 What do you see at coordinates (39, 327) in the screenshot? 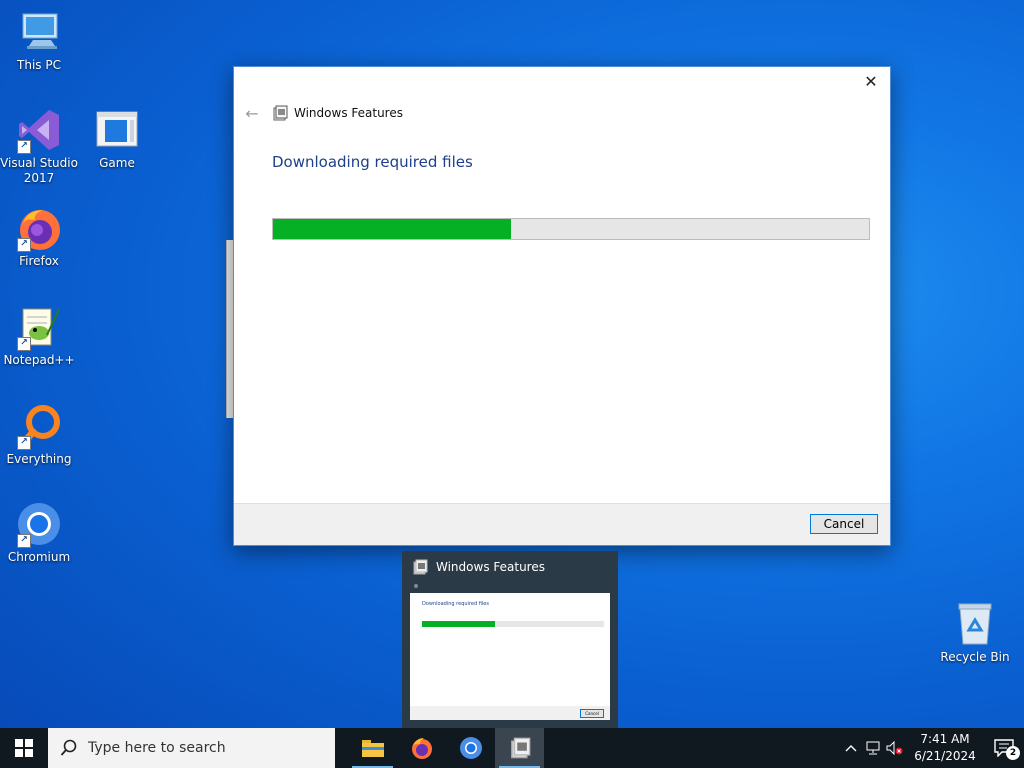
I see `notepadpp-icon: ↗` at bounding box center [39, 327].